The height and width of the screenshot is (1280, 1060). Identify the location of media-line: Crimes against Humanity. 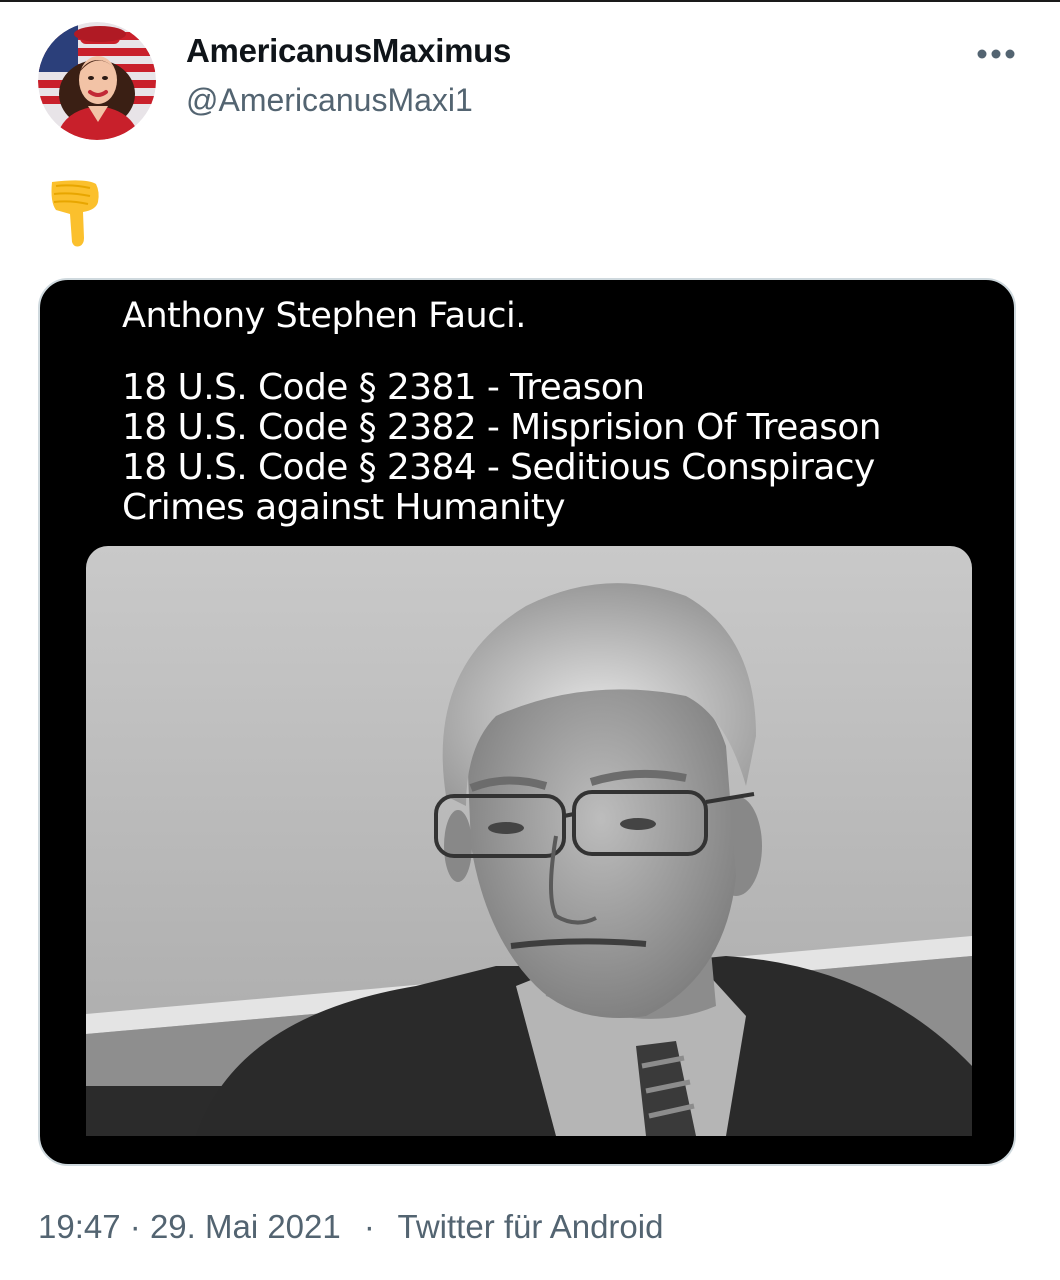
(344, 507).